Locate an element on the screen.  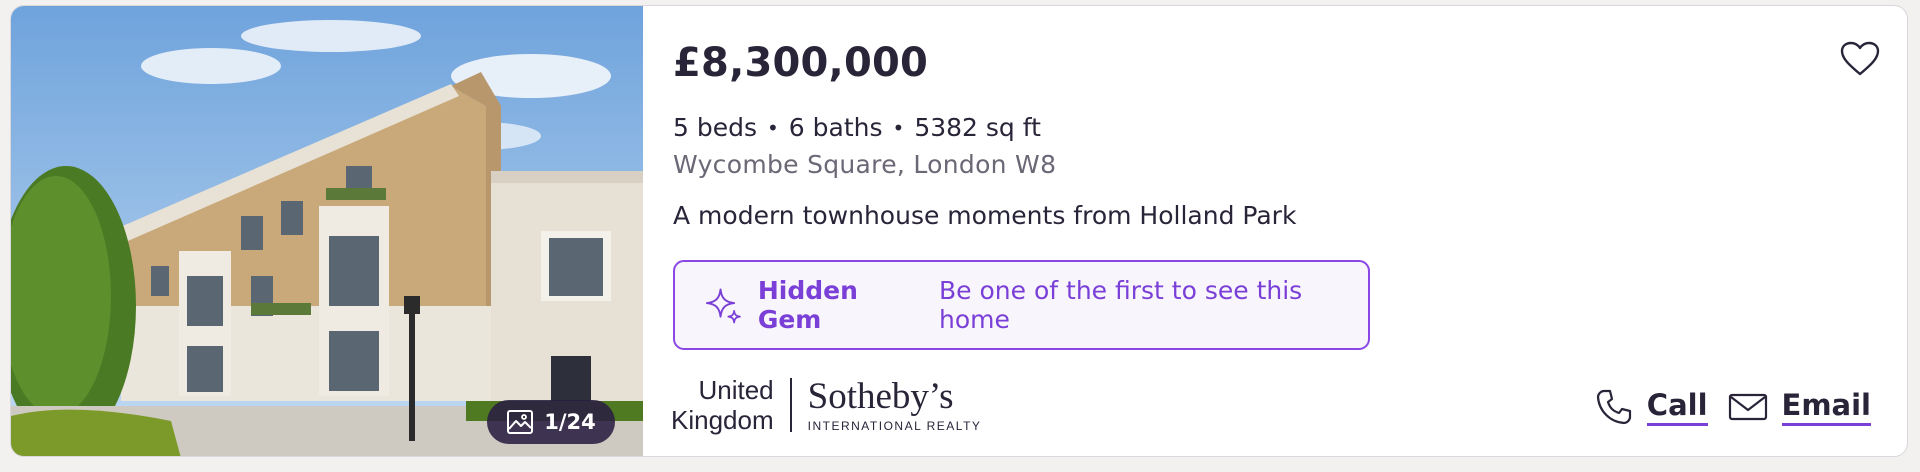
listing-price: £8,300,000 is located at coordinates (801, 63).